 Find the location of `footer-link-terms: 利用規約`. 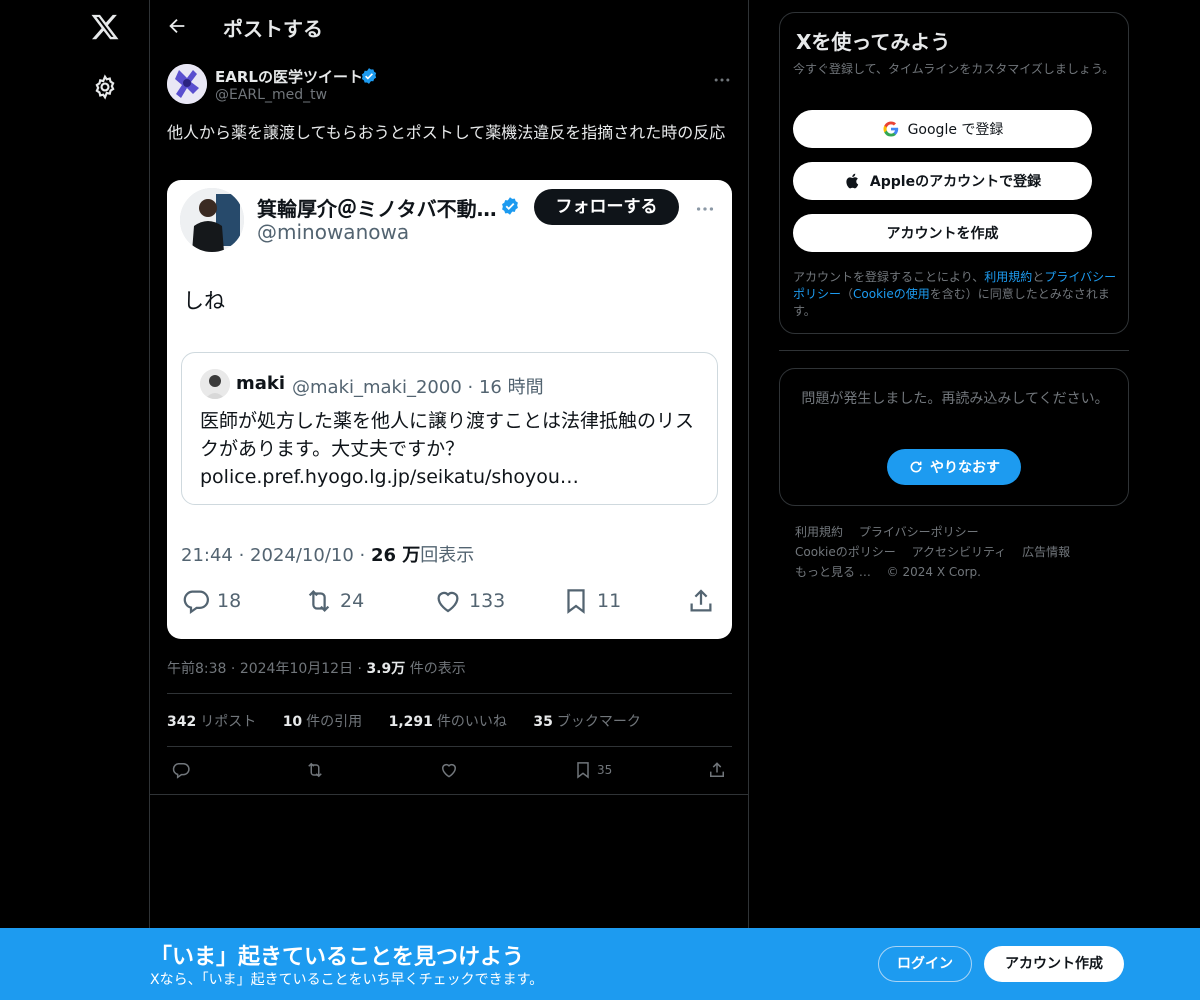

footer-link-terms: 利用規約 is located at coordinates (819, 532).